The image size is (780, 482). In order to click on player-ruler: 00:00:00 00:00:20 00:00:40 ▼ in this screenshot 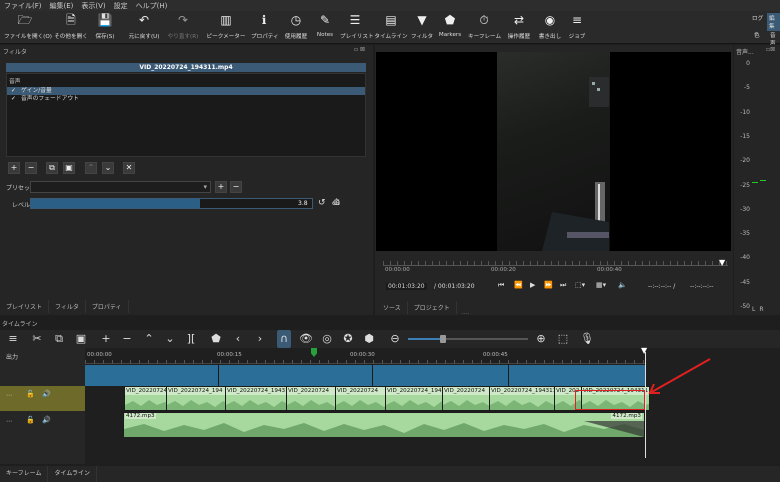, I will do `click(555, 267)`.